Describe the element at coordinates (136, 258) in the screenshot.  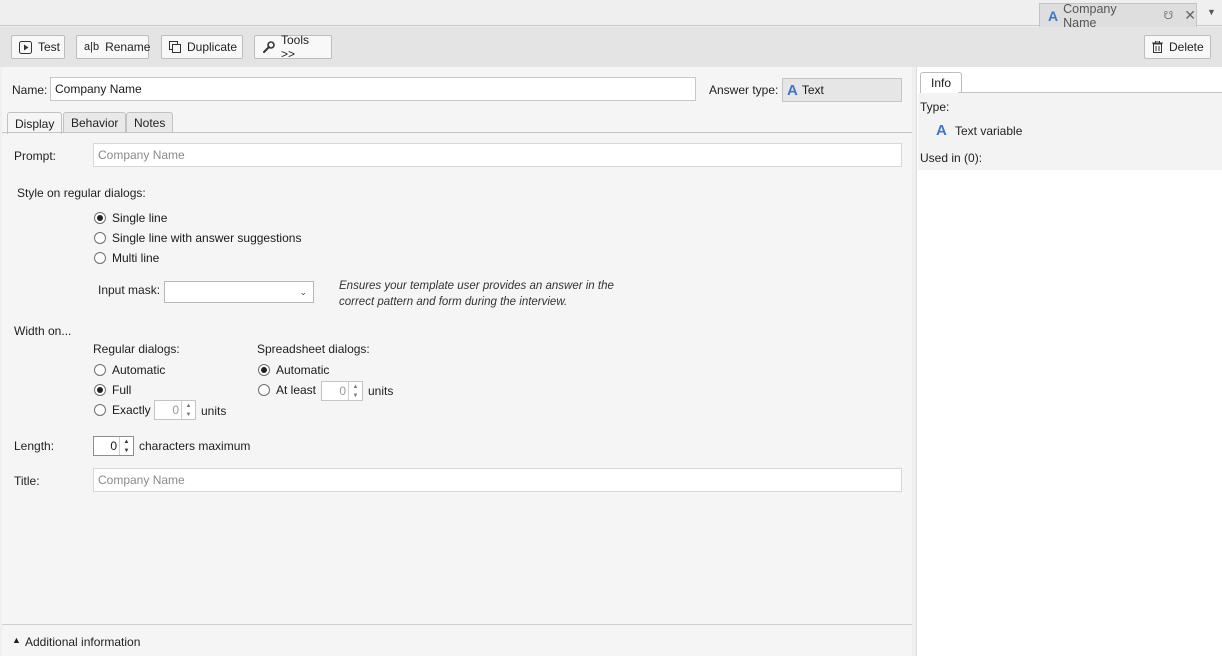
I see `style-multi-line-label: Multi line` at that location.